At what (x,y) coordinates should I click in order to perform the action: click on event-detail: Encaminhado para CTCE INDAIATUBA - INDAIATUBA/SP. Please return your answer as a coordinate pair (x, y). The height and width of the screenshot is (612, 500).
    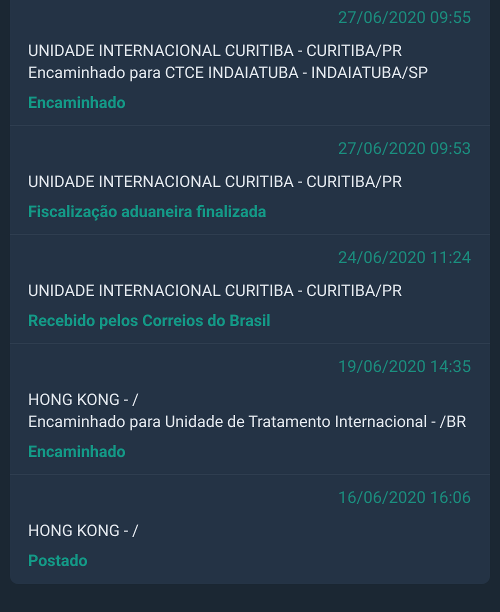
    Looking at the image, I should click on (228, 73).